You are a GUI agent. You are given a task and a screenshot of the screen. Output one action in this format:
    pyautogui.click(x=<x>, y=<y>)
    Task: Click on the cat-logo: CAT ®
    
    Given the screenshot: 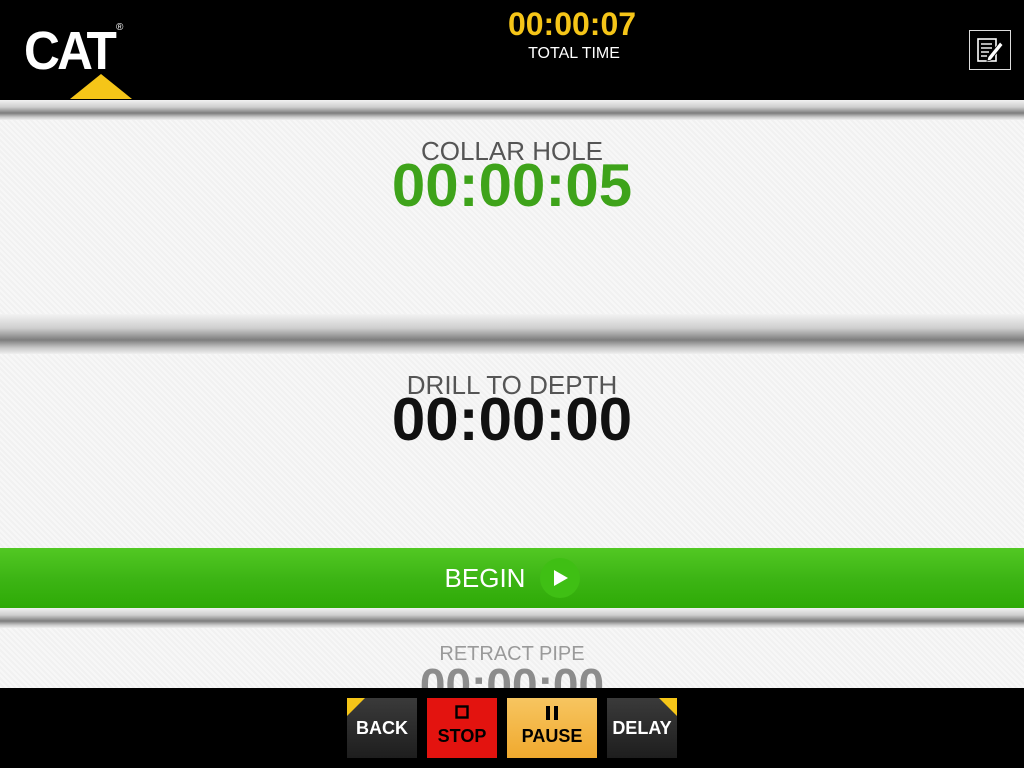 What is the action you would take?
    pyautogui.click(x=78, y=60)
    